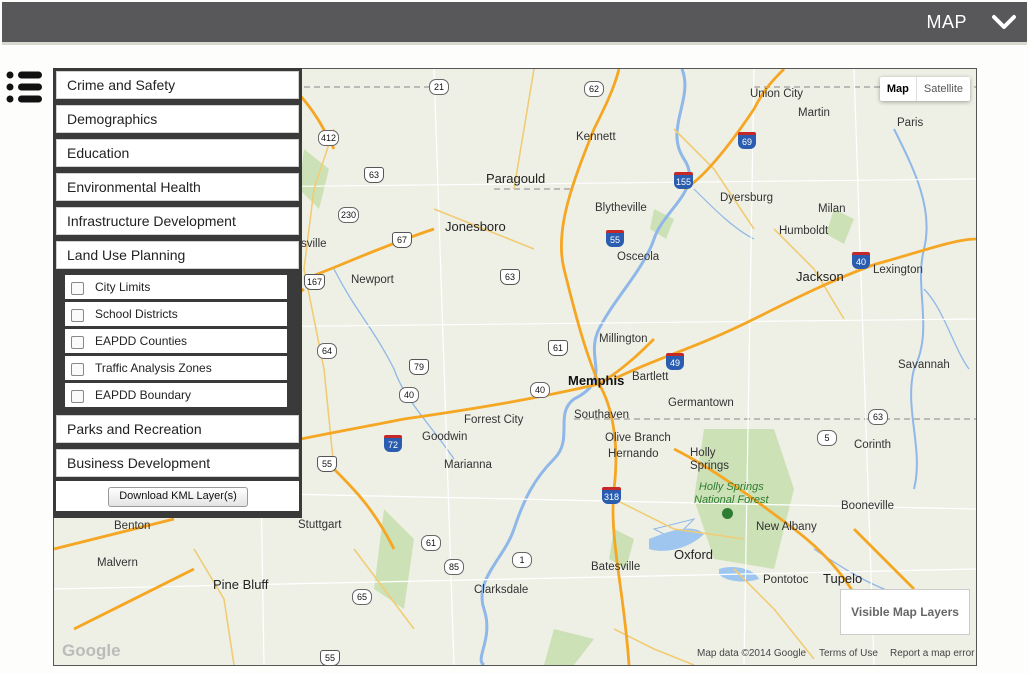 The height and width of the screenshot is (674, 1029). What do you see at coordinates (177, 119) in the screenshot?
I see `category-demographics: Demographics` at bounding box center [177, 119].